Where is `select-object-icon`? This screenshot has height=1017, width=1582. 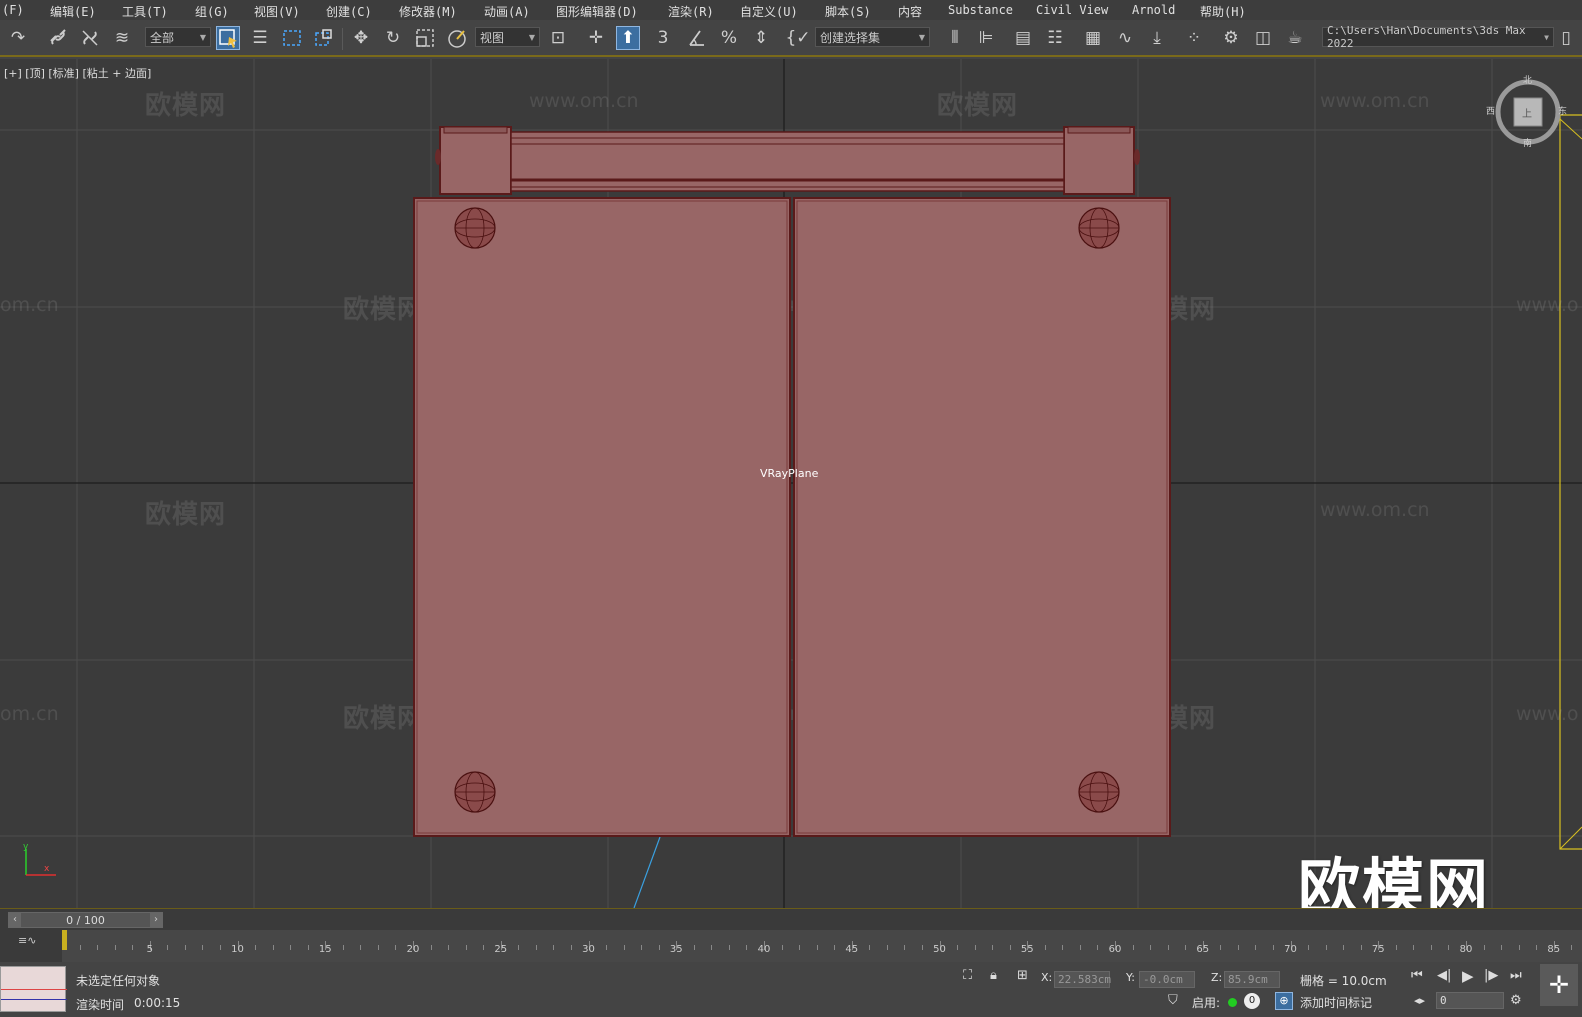
select-object-icon is located at coordinates (228, 38).